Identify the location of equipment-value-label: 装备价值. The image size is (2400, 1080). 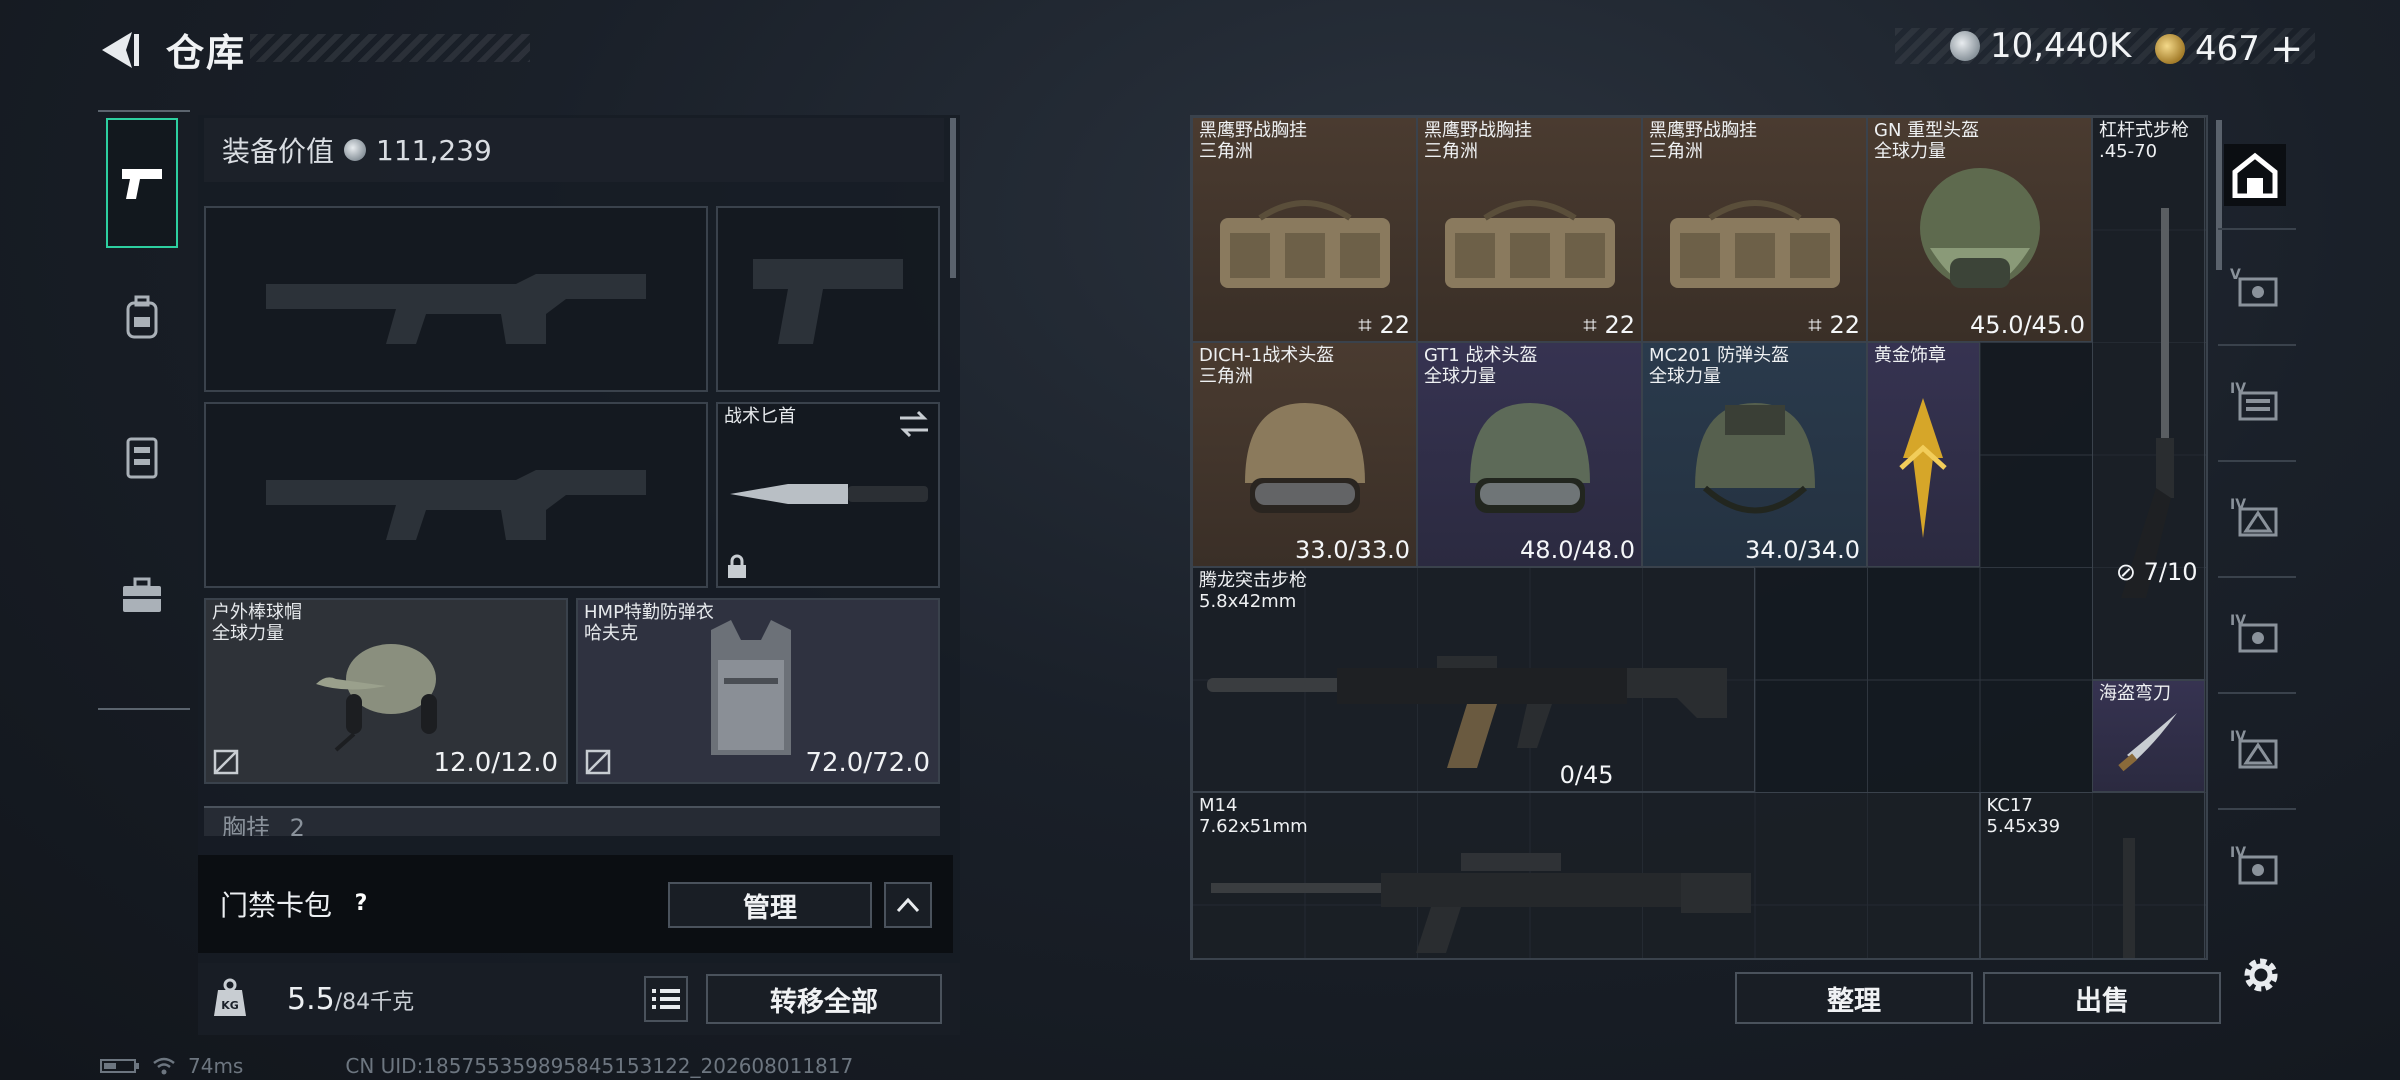
(278, 151).